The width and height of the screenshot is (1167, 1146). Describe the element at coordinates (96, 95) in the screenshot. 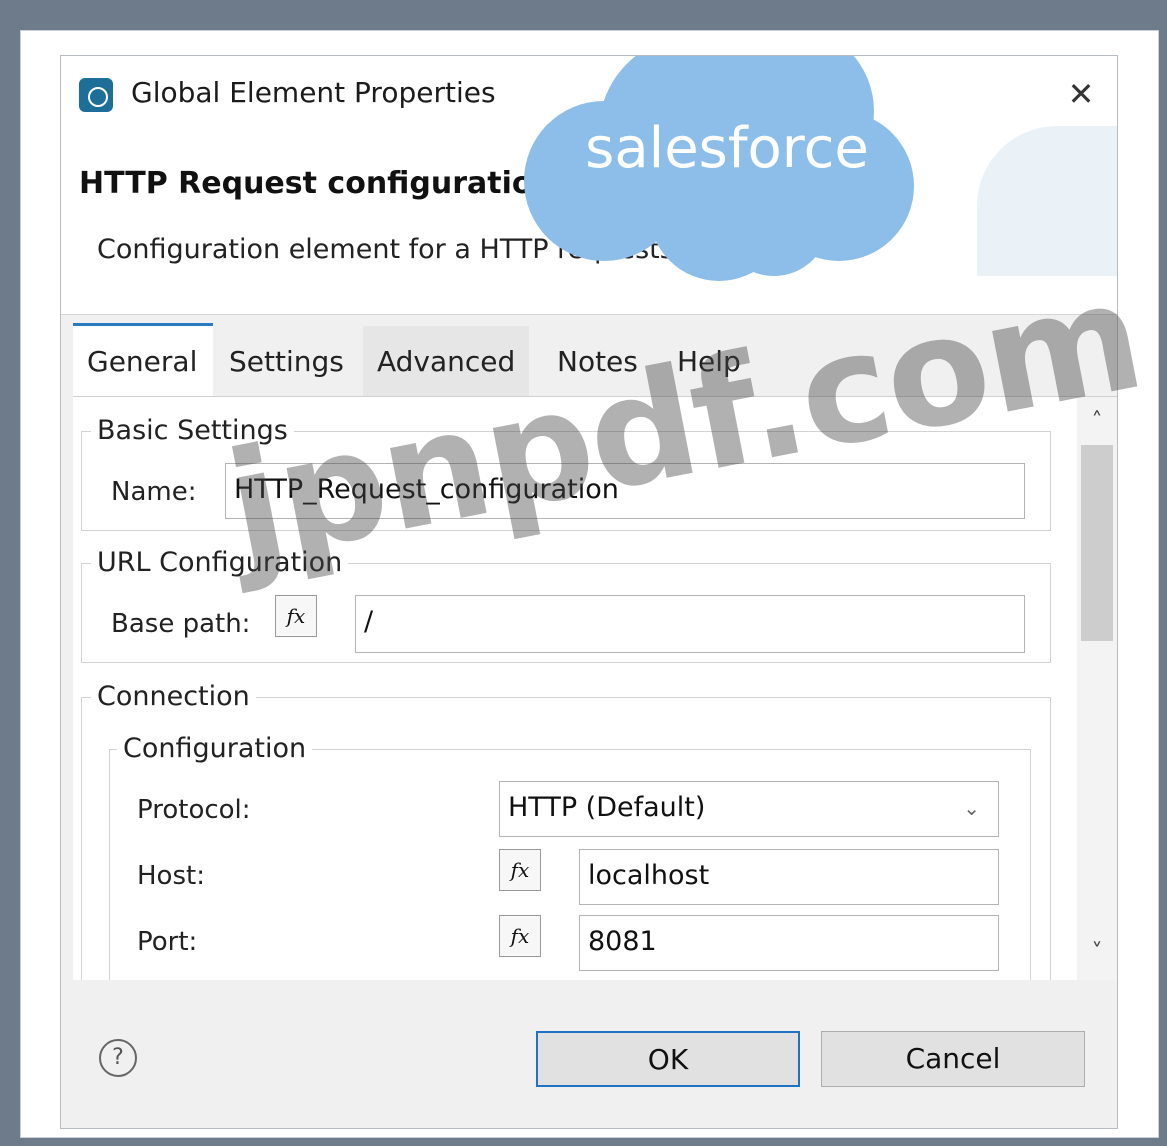

I see `app-icon` at that location.